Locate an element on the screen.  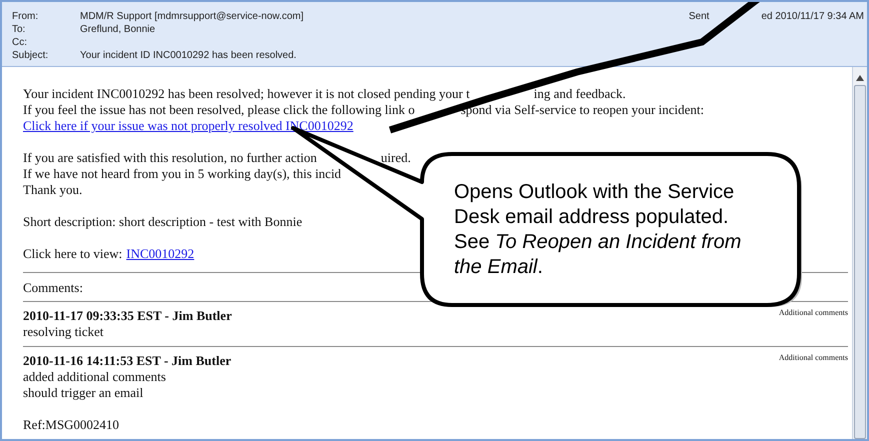
header-label: From: is located at coordinates (26, 16).